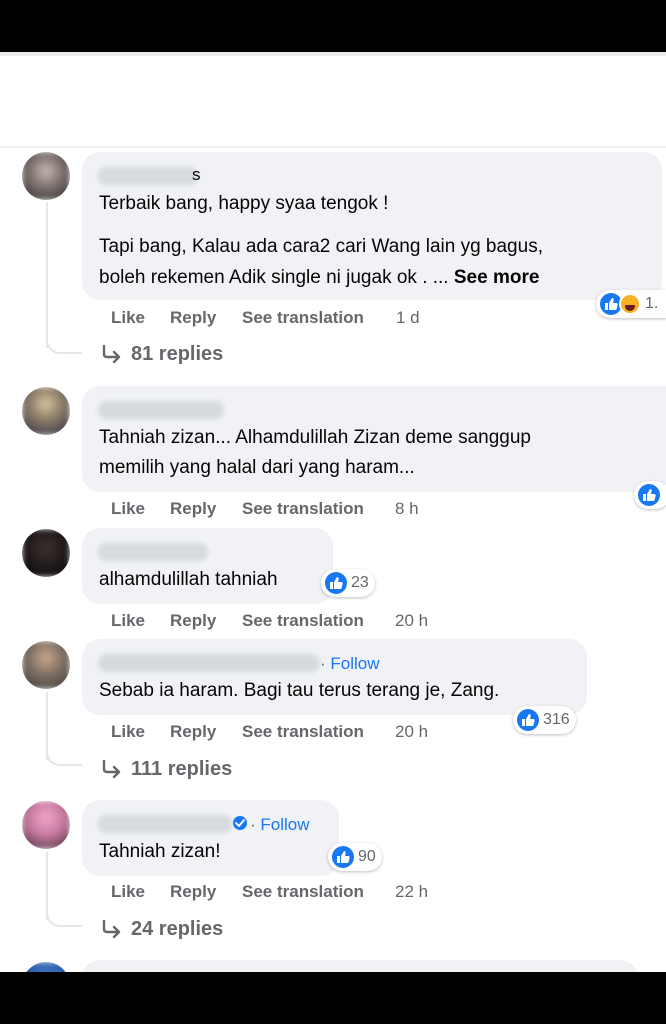 The width and height of the screenshot is (666, 1024). Describe the element at coordinates (333, 998) in the screenshot. I see `bottom-black-bar` at that location.